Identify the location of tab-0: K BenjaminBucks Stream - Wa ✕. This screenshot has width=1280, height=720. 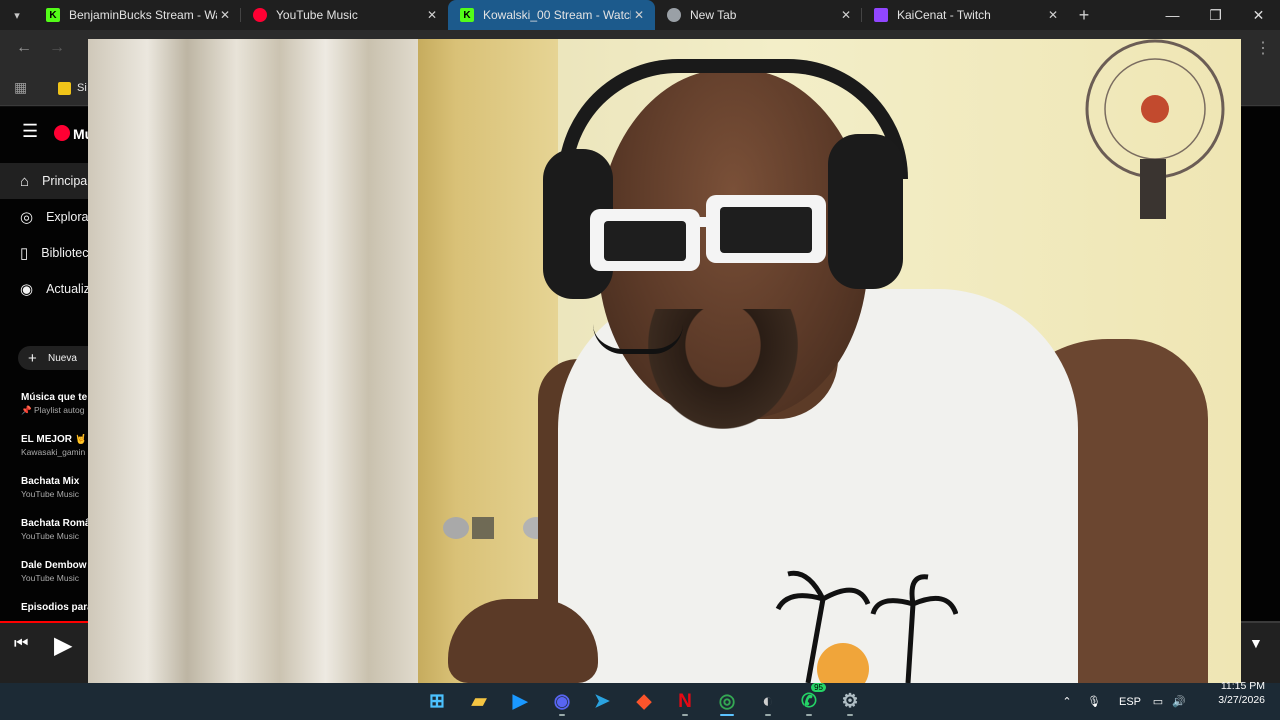
(137, 15).